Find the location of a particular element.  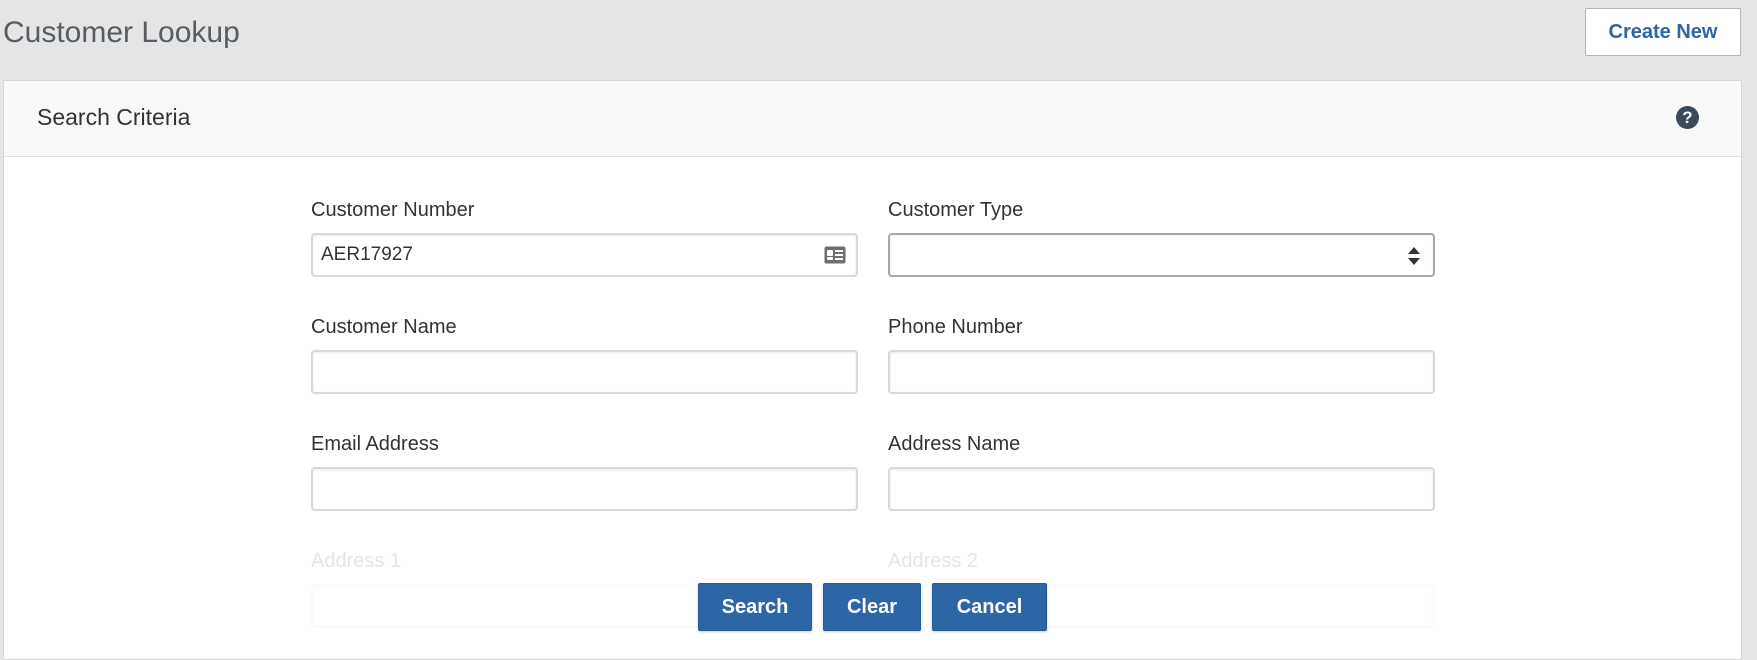

search-button: Search is located at coordinates (755, 607).